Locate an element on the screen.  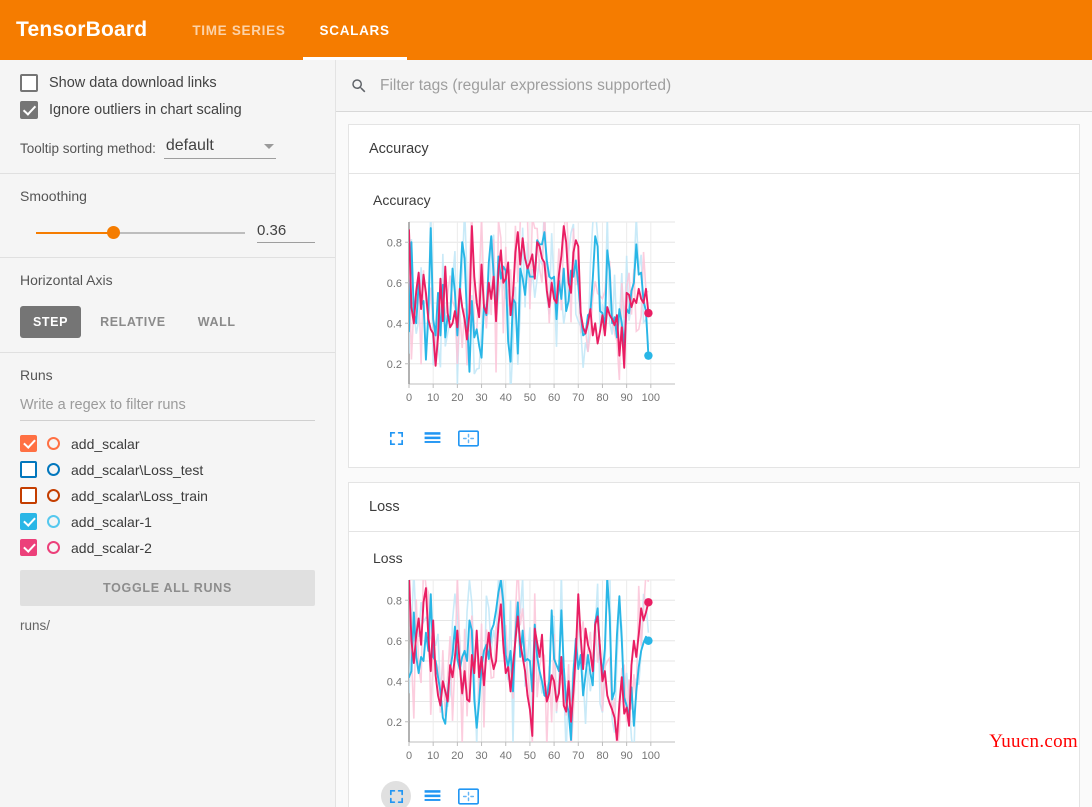
run-item-add-scalar-2: add_scalar-2 is located at coordinates (167, 547).